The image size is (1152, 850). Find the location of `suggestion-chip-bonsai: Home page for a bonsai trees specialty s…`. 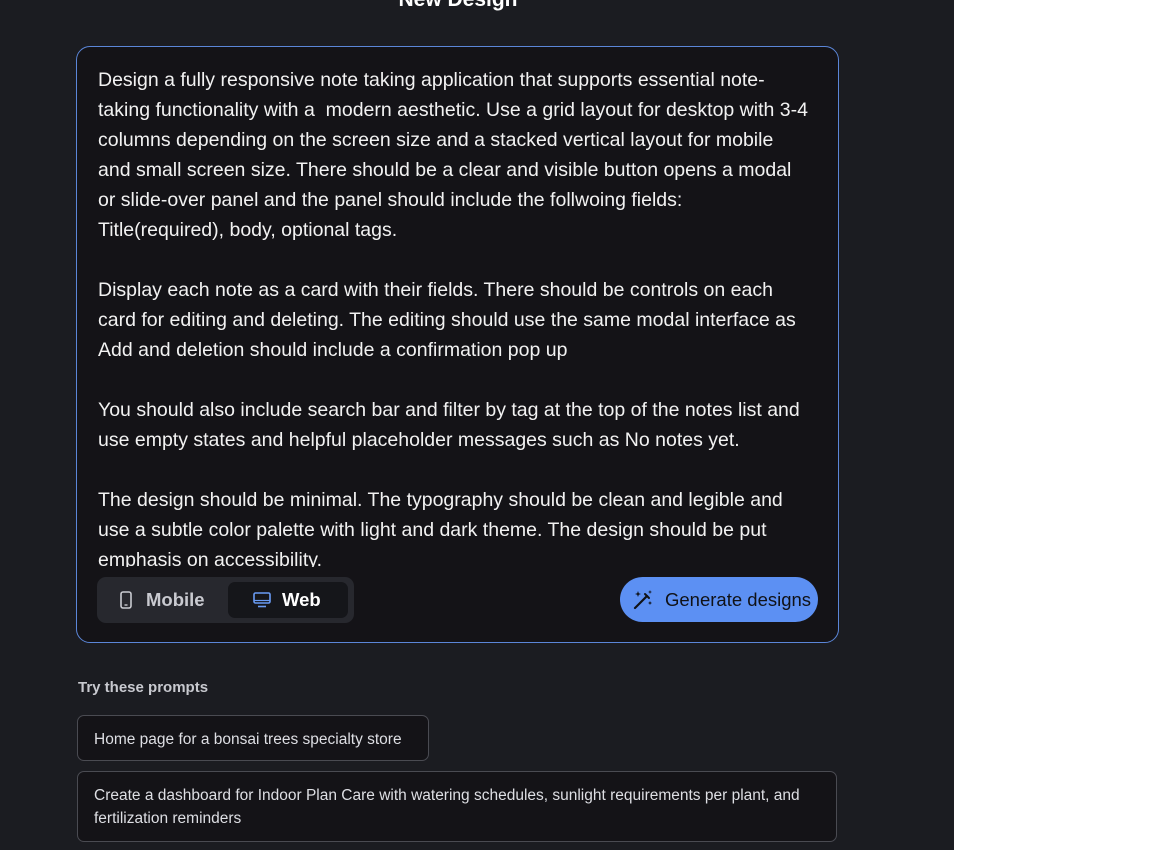

suggestion-chip-bonsai: Home page for a bonsai trees specialty s… is located at coordinates (253, 738).